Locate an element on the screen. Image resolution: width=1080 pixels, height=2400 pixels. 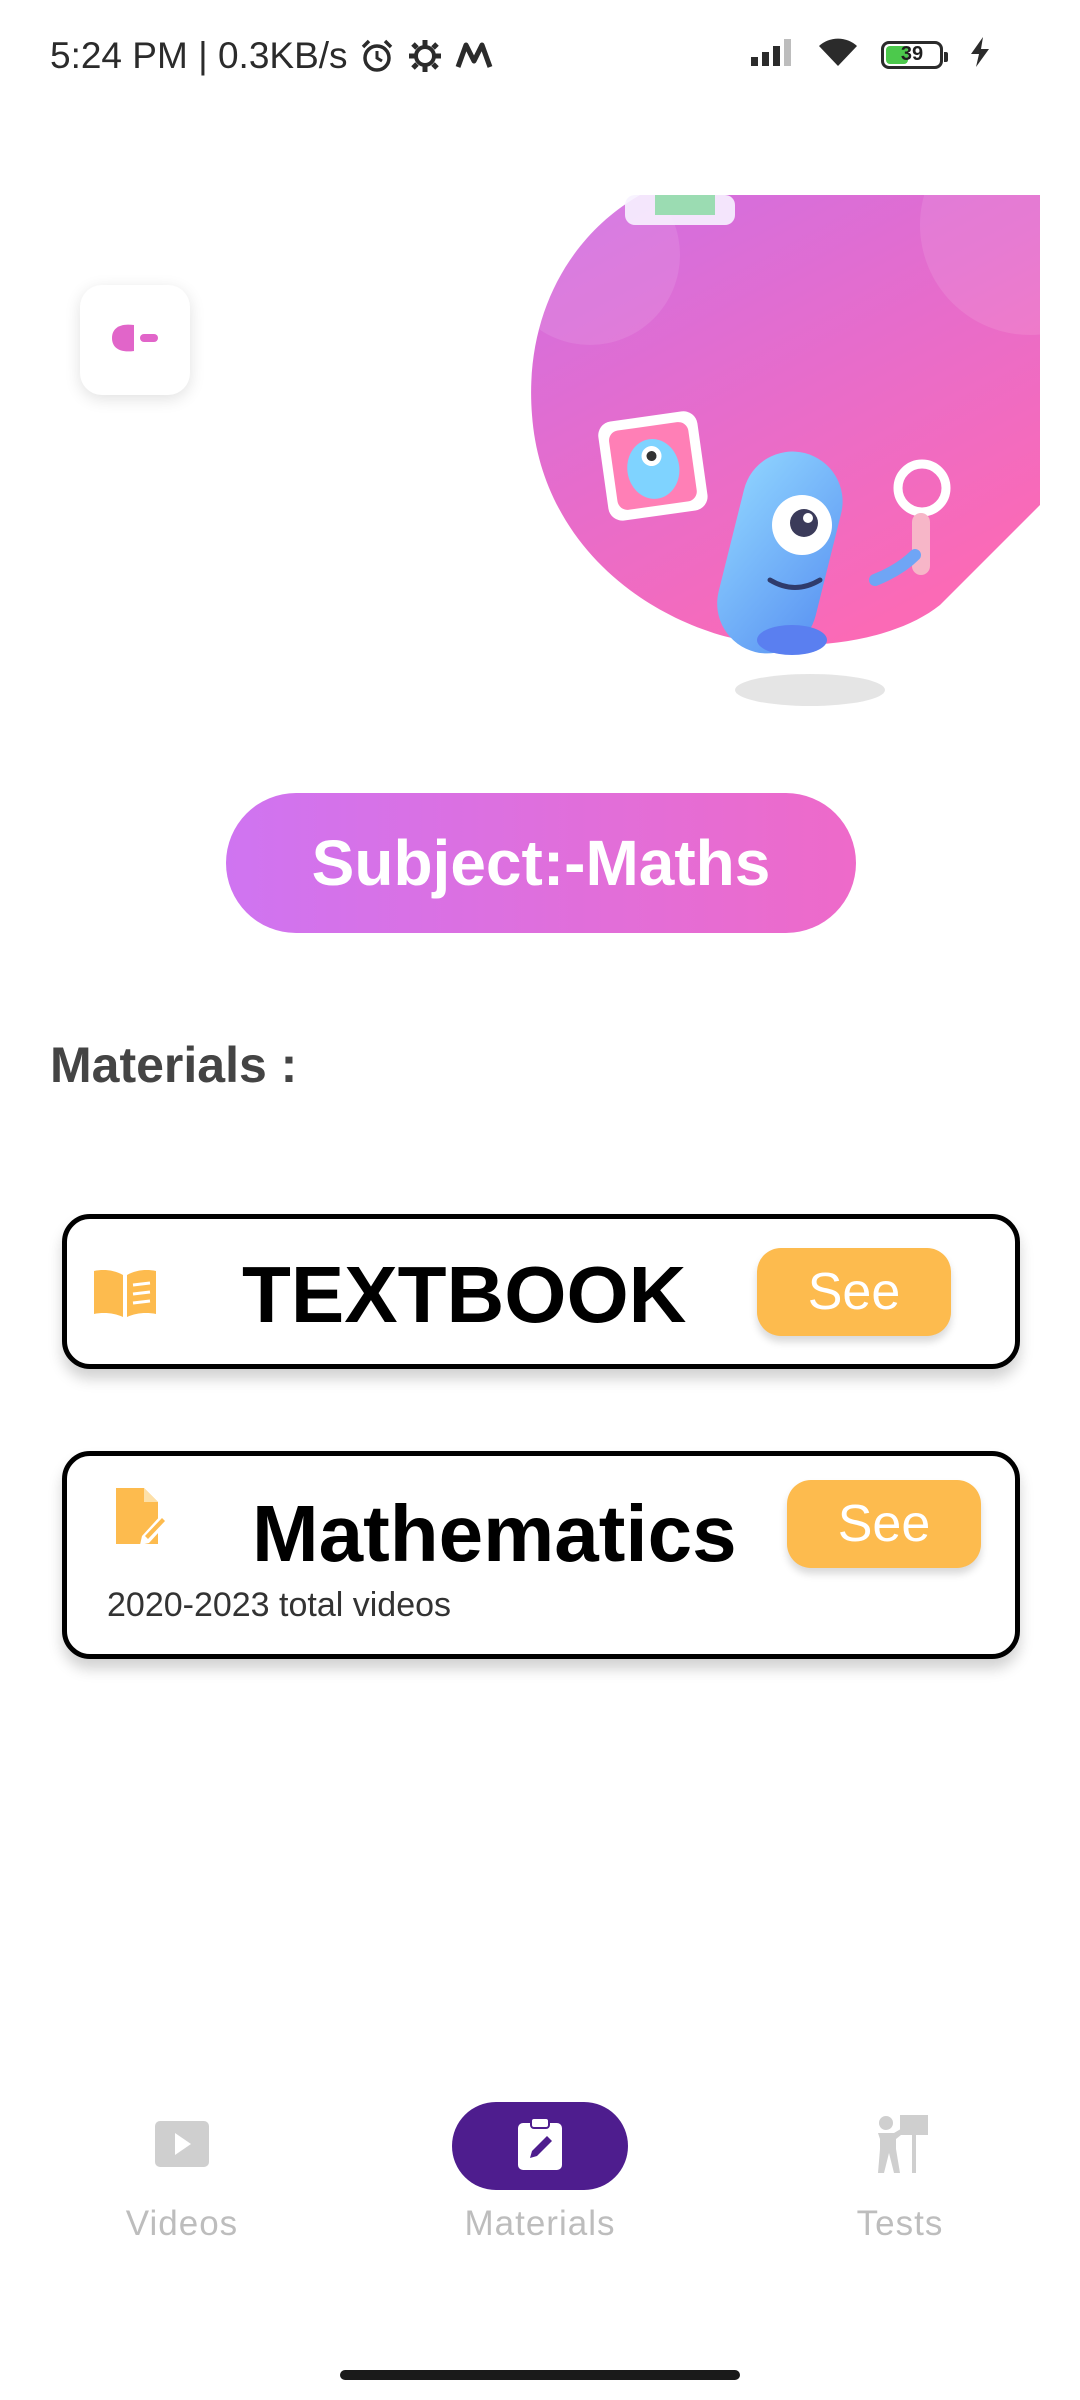
play-icon is located at coordinates (182, 2146).